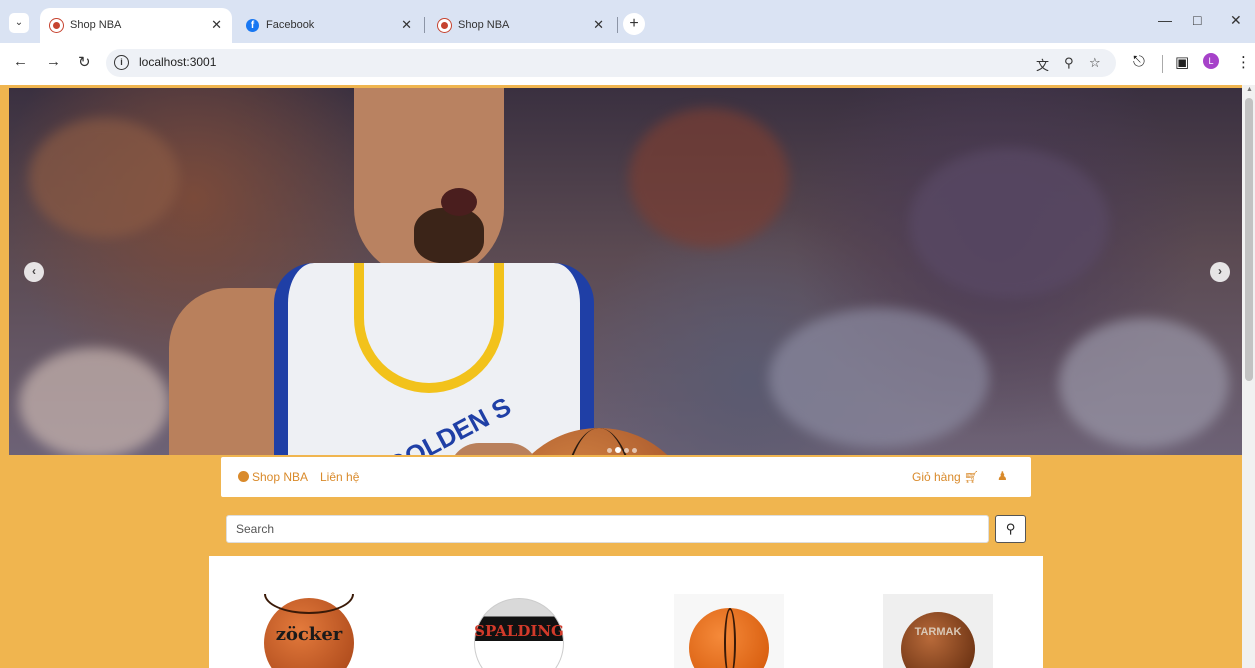 This screenshot has height=668, width=1255. I want to click on carousel-next-icon: ›, so click(1220, 272).